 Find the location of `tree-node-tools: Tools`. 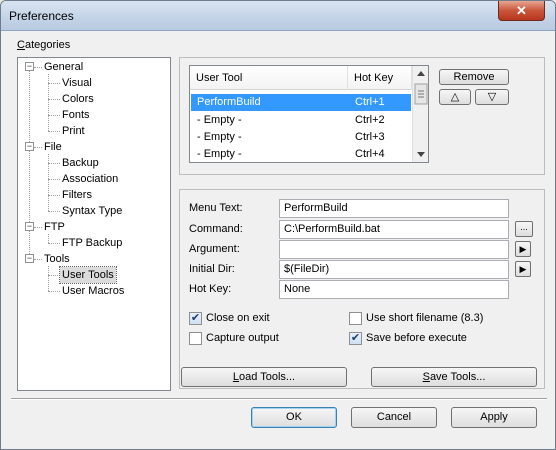

tree-node-tools: Tools is located at coordinates (57, 259).